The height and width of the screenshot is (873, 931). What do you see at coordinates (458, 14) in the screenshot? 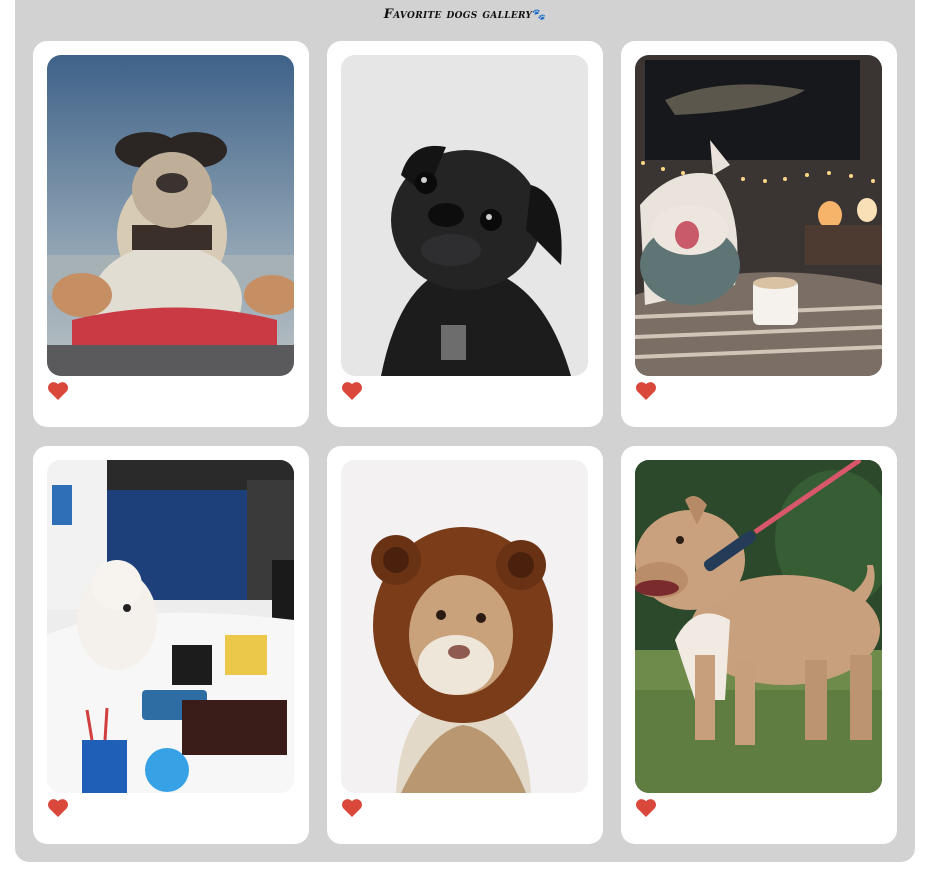
I see `gallery-title-text: Favorite dogs gallery` at bounding box center [458, 14].